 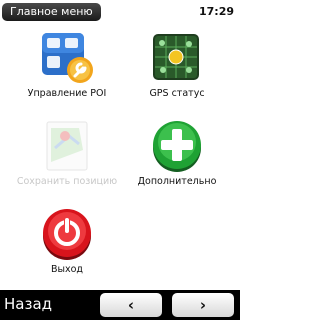 What do you see at coordinates (203, 305) in the screenshot?
I see `next-page-button: ›` at bounding box center [203, 305].